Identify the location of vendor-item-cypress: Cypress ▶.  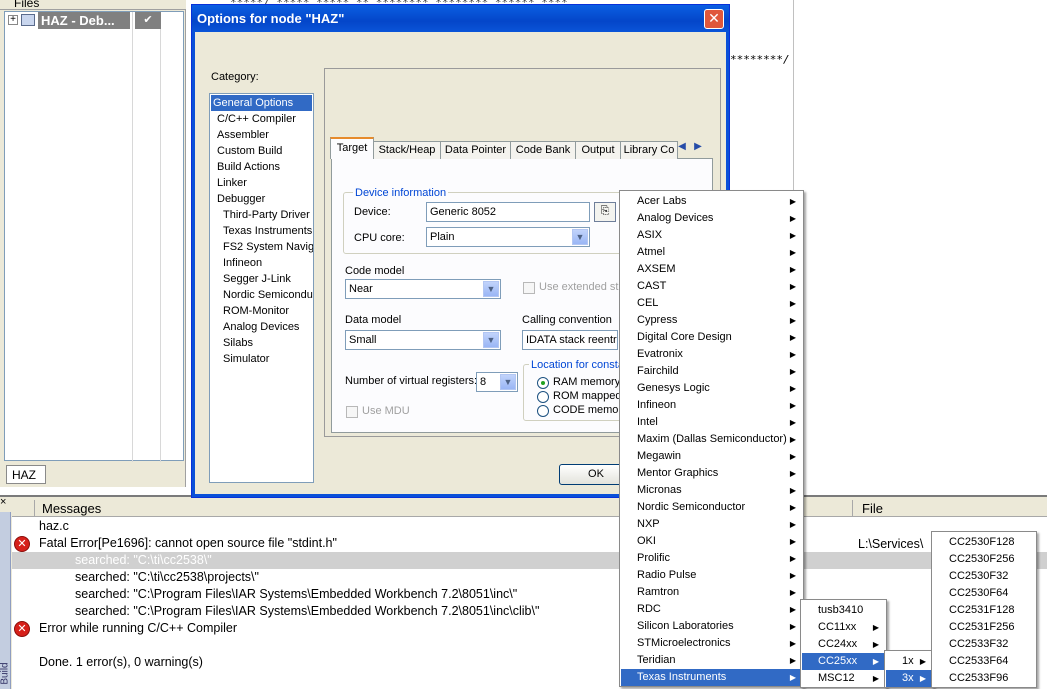
(711, 320).